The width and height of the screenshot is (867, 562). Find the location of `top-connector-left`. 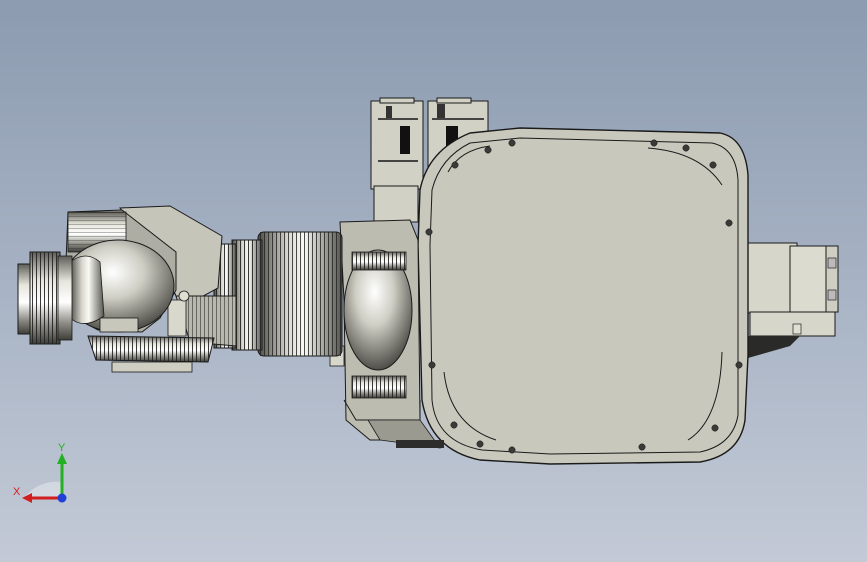

top-connector-left is located at coordinates (397, 160).